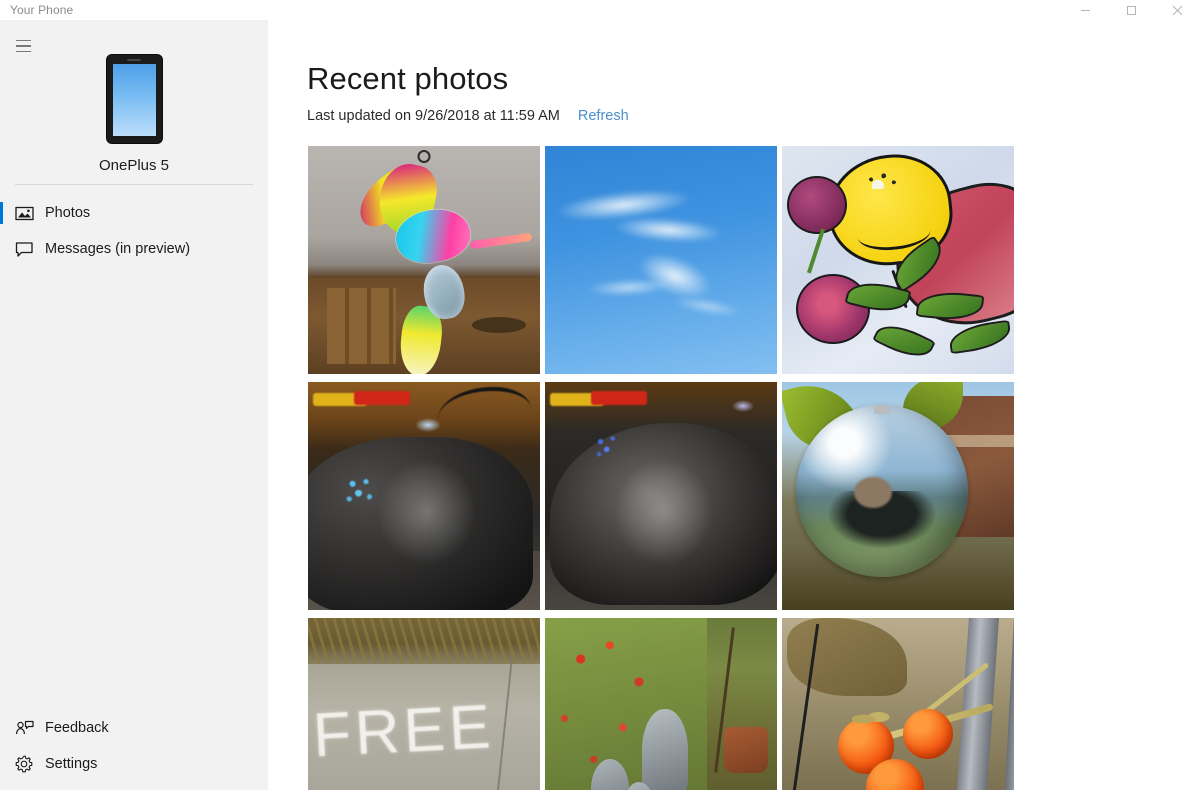  I want to click on restore-button, so click(1131, 10).